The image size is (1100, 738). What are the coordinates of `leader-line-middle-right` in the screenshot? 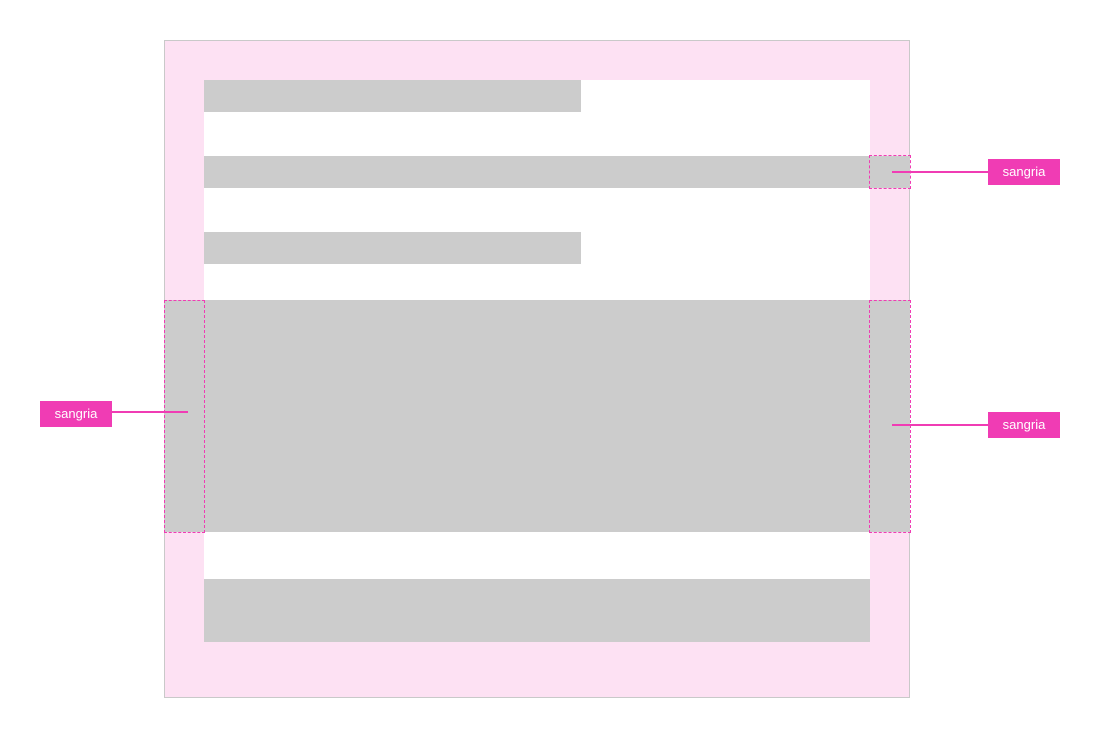 It's located at (940, 425).